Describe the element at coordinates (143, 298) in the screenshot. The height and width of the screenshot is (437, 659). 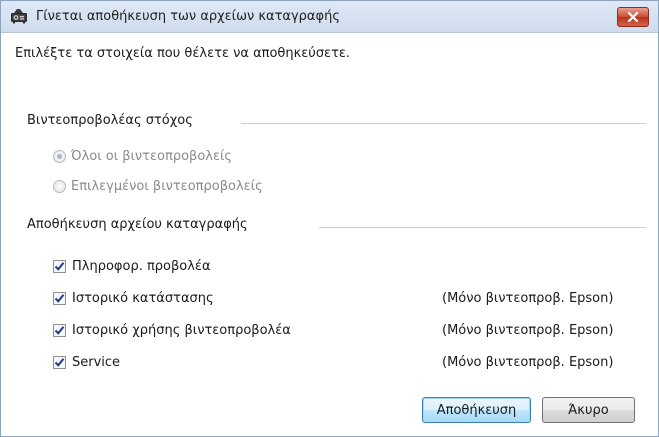
I see `checkbox-label: Ιστορικό κατάστασης` at that location.